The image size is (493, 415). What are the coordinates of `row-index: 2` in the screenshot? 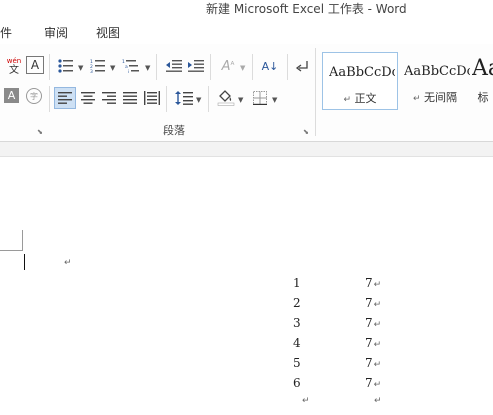 It's located at (297, 303).